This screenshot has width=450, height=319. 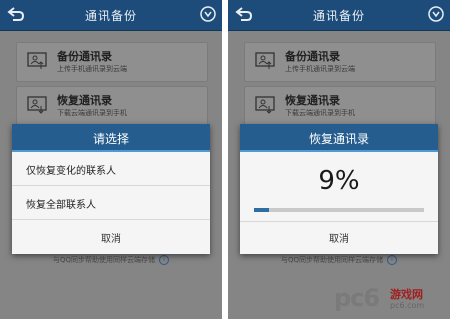 I want to click on progress-track, so click(x=339, y=210).